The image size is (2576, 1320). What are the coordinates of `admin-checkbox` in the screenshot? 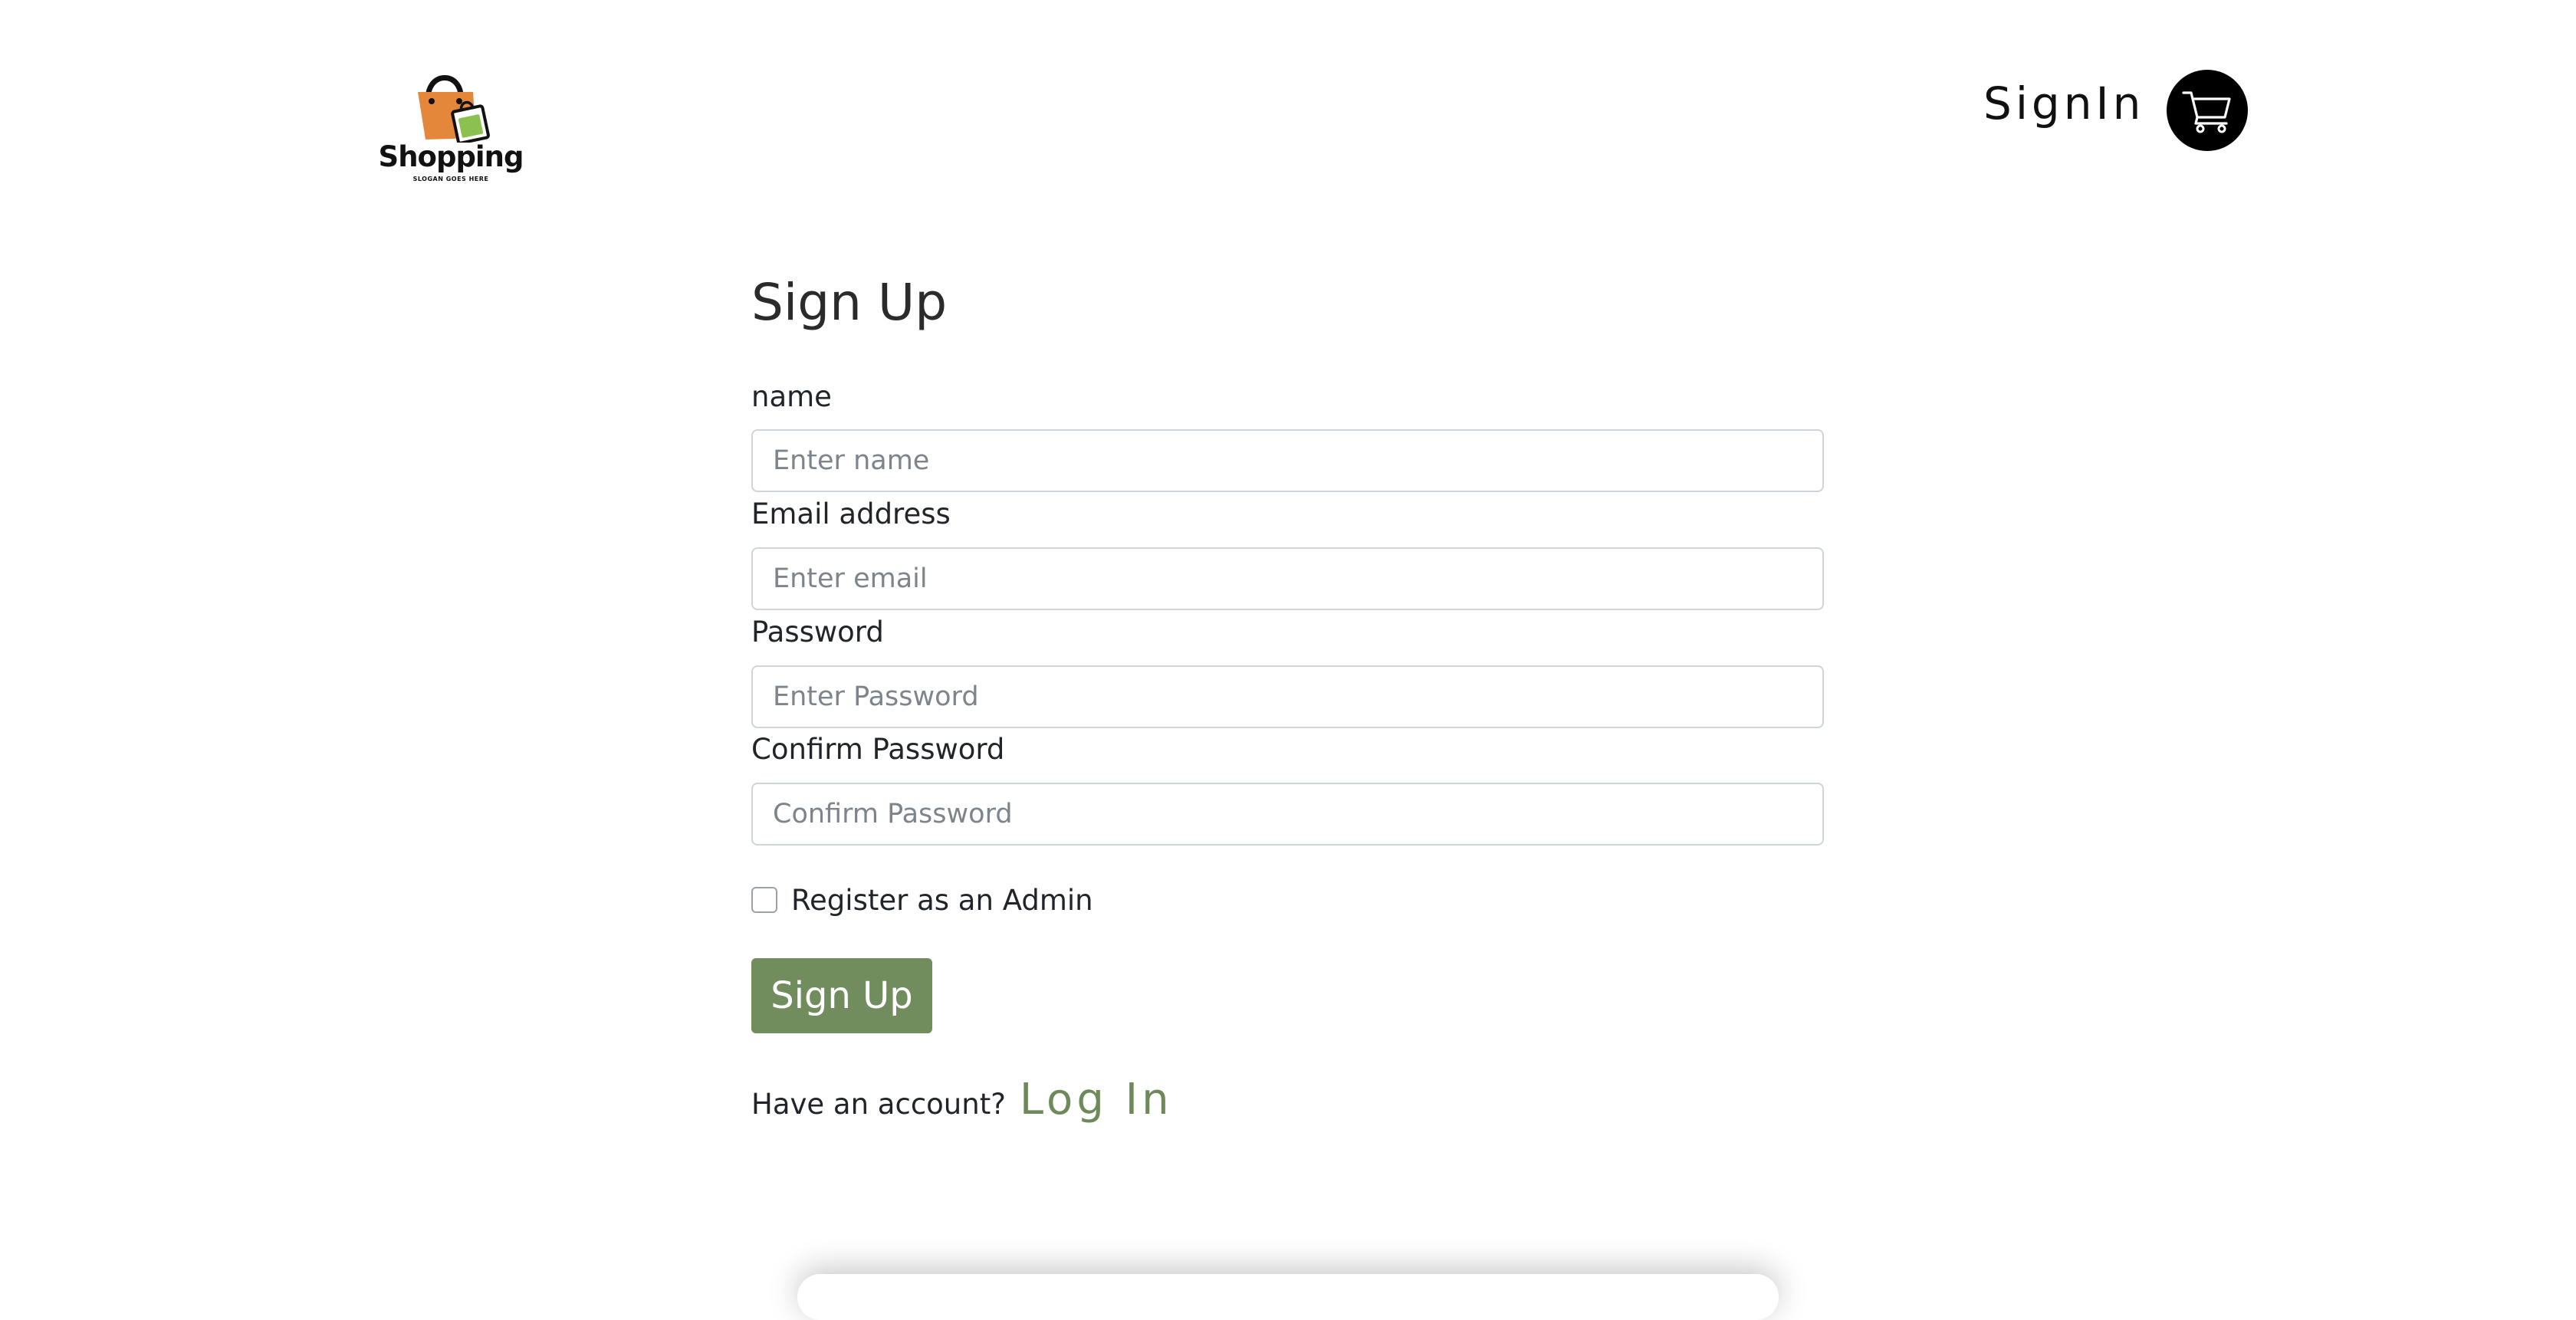 It's located at (764, 900).